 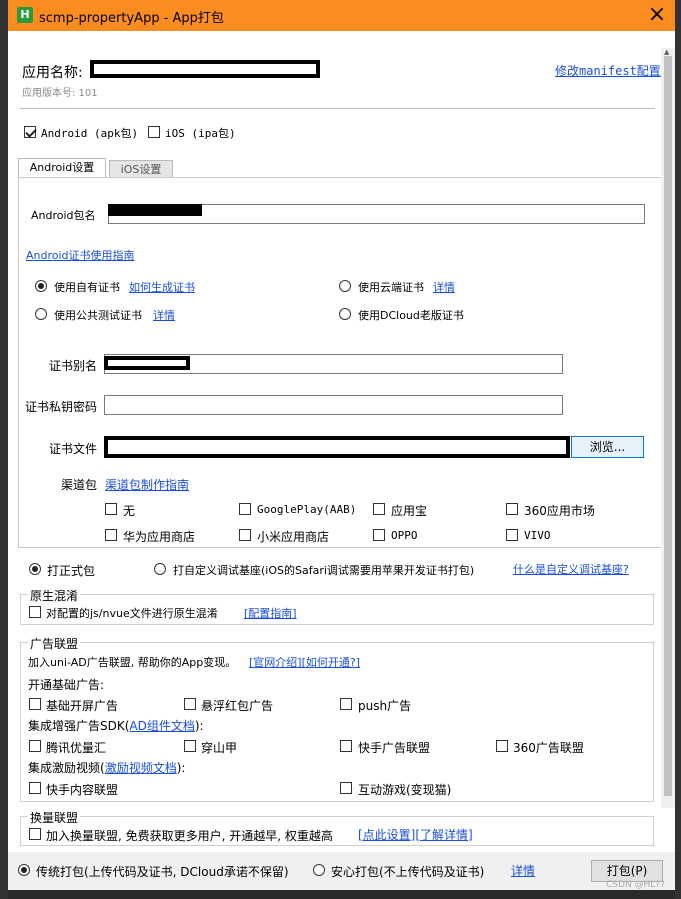 What do you see at coordinates (523, 870) in the screenshot?
I see `secure-pack-details-link: 详情` at bounding box center [523, 870].